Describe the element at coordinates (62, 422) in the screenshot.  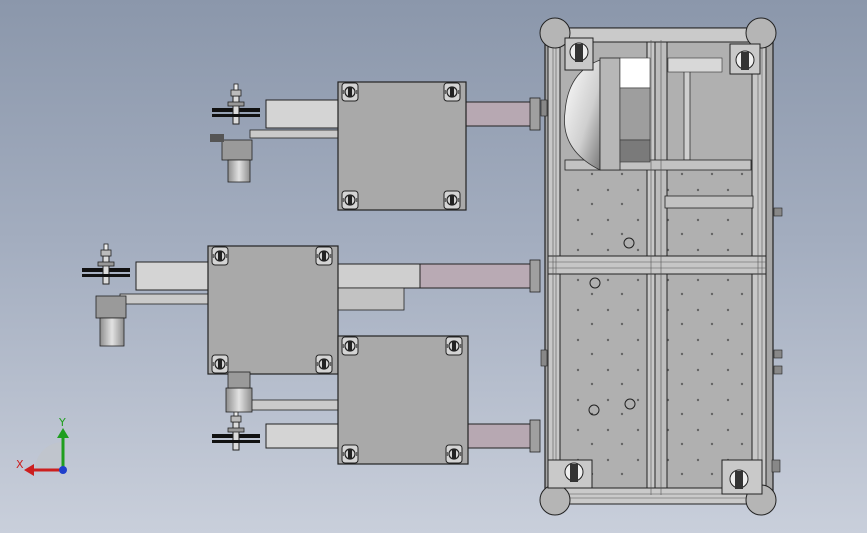
I see `y-axis-label: Y` at that location.